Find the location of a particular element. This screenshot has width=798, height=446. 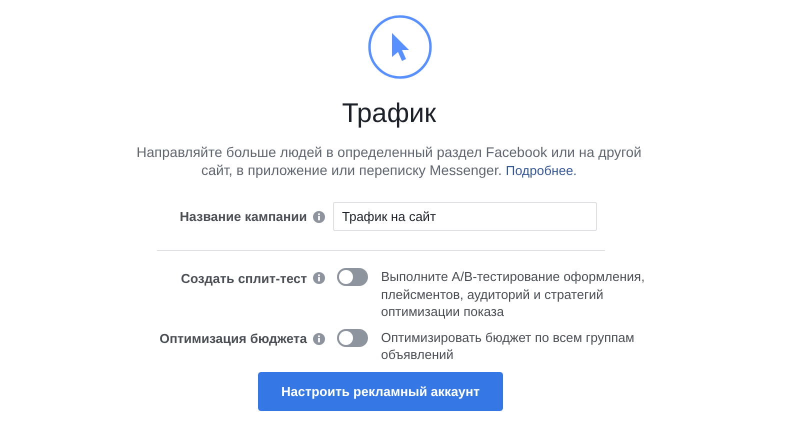

option-description: Выполните A/B-тестирование оформления, плейсментов, аудиторий и стратегий оптимизации показа is located at coordinates (513, 294).